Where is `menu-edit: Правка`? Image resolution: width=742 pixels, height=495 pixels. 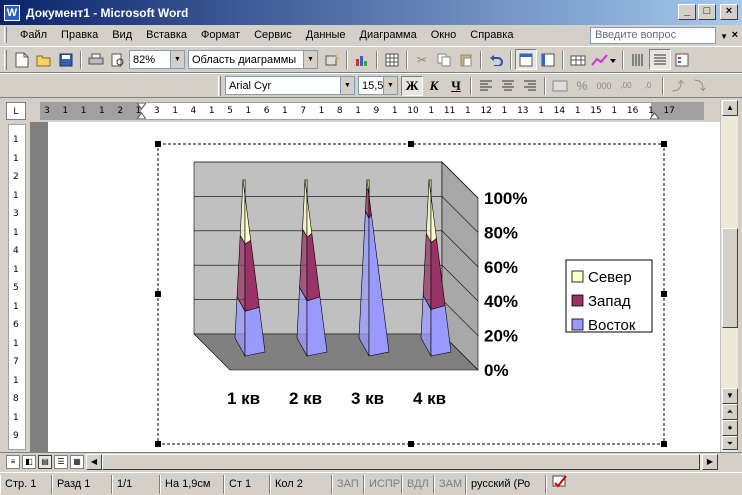
menu-edit: Правка is located at coordinates (79, 35).